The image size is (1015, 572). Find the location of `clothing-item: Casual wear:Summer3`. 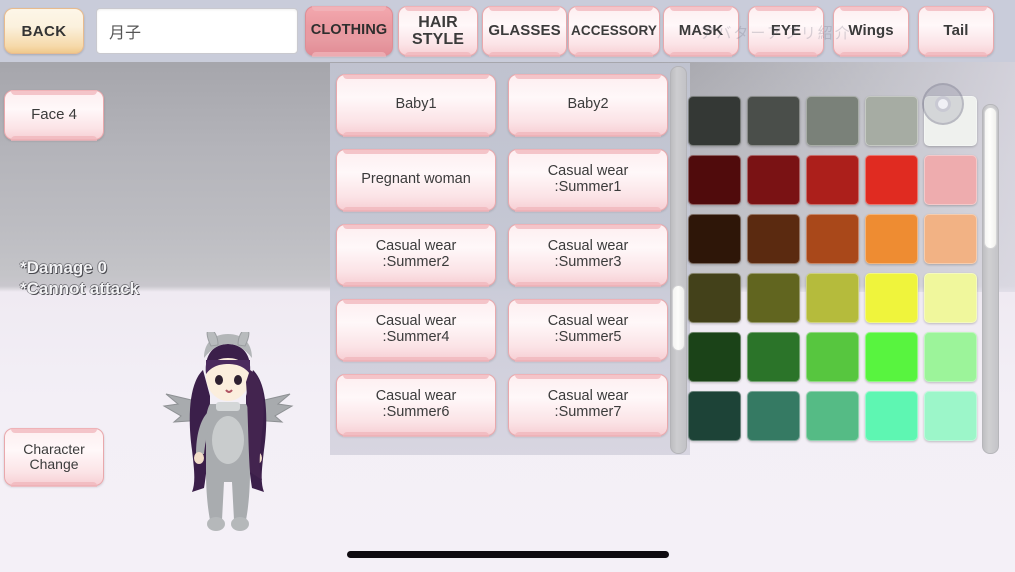

clothing-item: Casual wear:Summer3 is located at coordinates (588, 255).